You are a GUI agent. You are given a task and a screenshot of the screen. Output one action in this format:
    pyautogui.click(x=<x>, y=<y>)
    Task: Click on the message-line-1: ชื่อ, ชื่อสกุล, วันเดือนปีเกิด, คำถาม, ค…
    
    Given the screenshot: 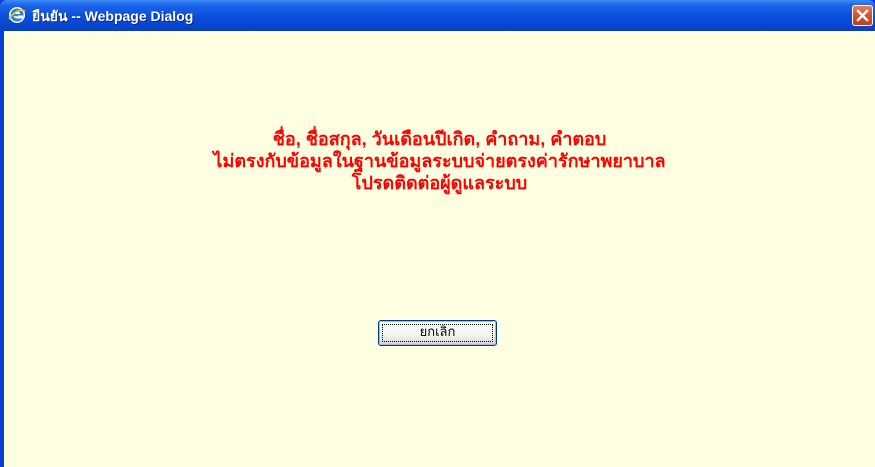 What is the action you would take?
    pyautogui.click(x=439, y=139)
    